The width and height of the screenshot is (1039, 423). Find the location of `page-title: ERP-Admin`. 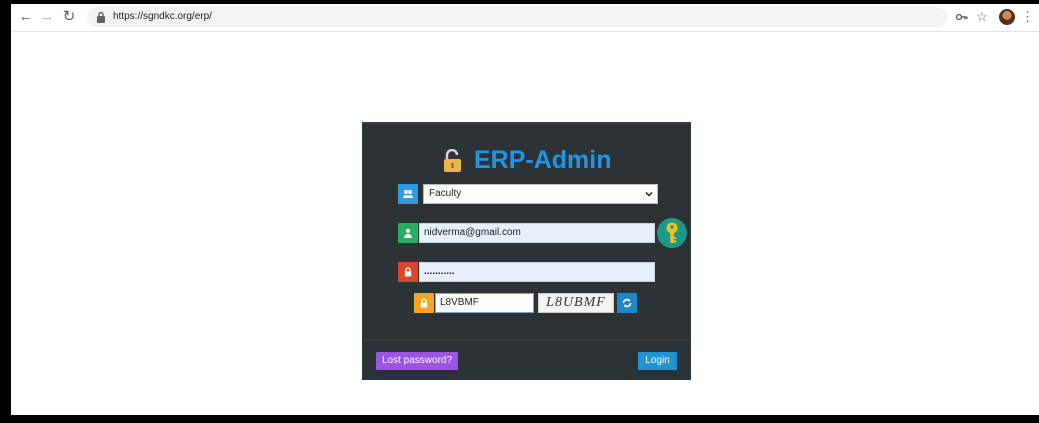

page-title: ERP-Admin is located at coordinates (542, 160).